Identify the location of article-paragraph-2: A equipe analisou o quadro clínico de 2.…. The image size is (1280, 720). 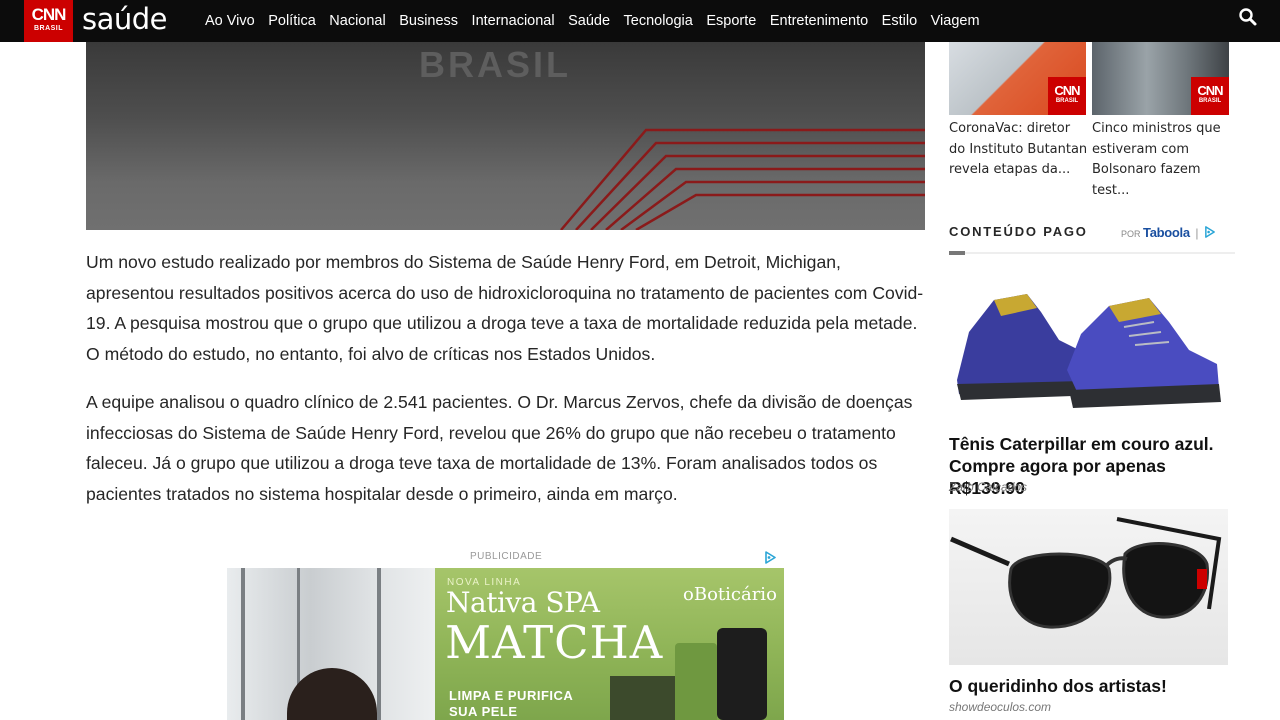
(499, 448).